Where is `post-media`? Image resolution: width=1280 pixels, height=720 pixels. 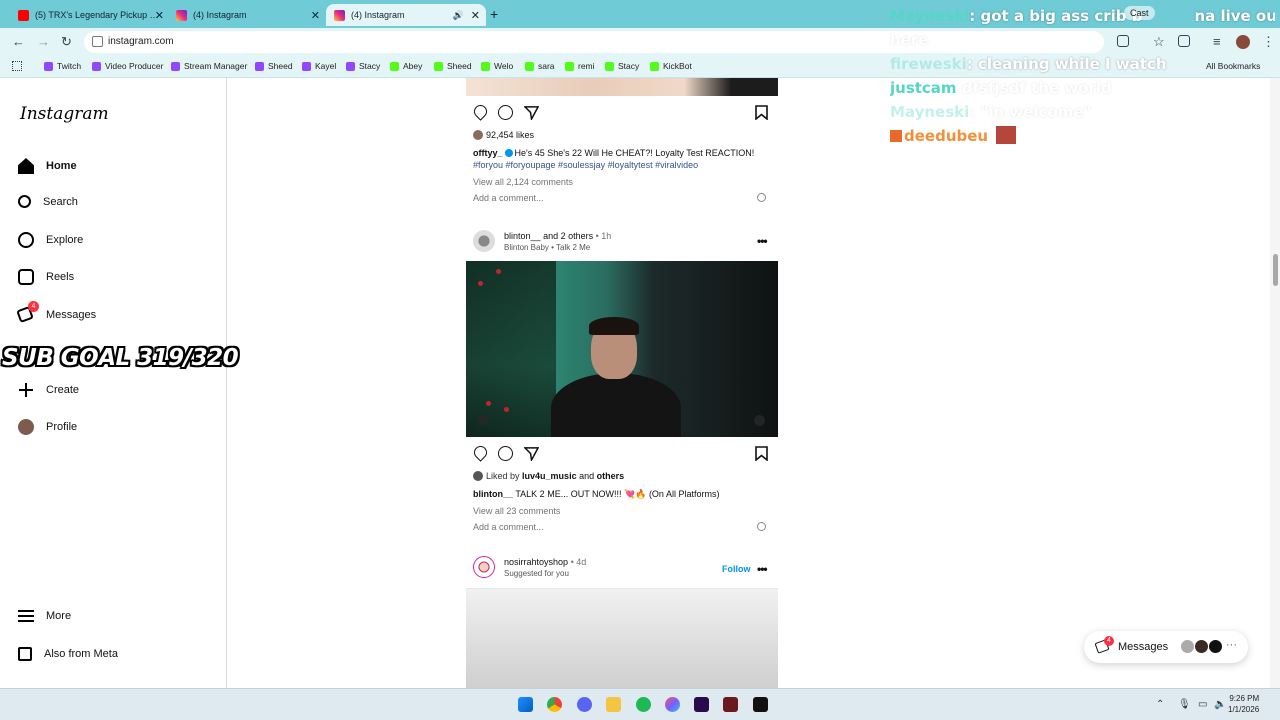 post-media is located at coordinates (622, 638).